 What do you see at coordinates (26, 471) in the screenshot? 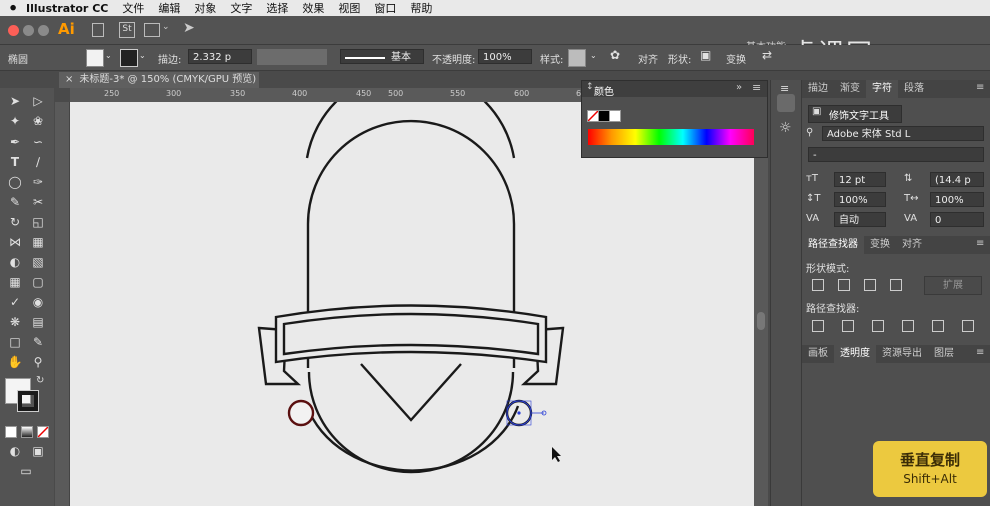
I see `change-screen-mode-icon: ▭` at bounding box center [26, 471].